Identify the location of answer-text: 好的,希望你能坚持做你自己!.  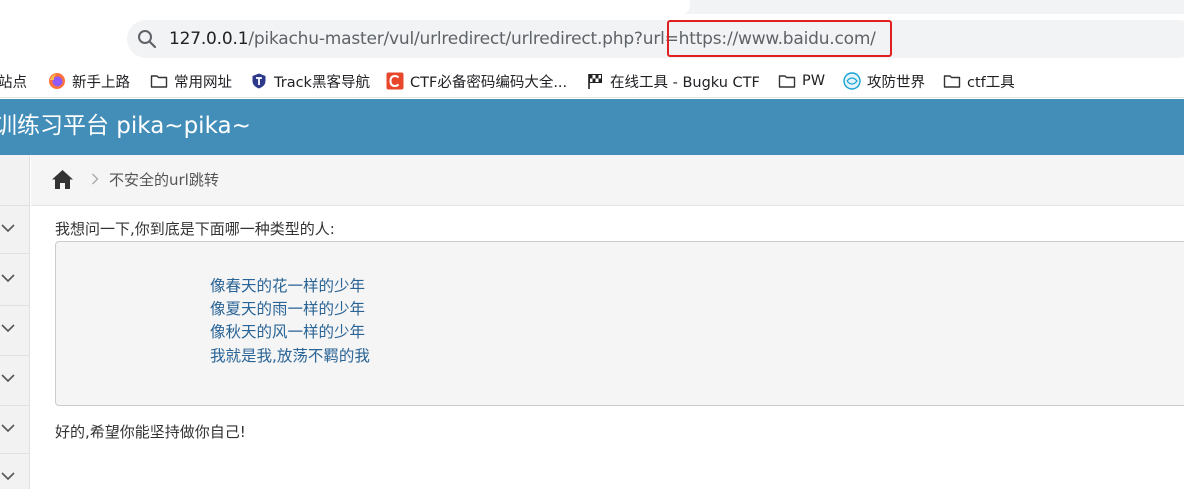
(150, 432).